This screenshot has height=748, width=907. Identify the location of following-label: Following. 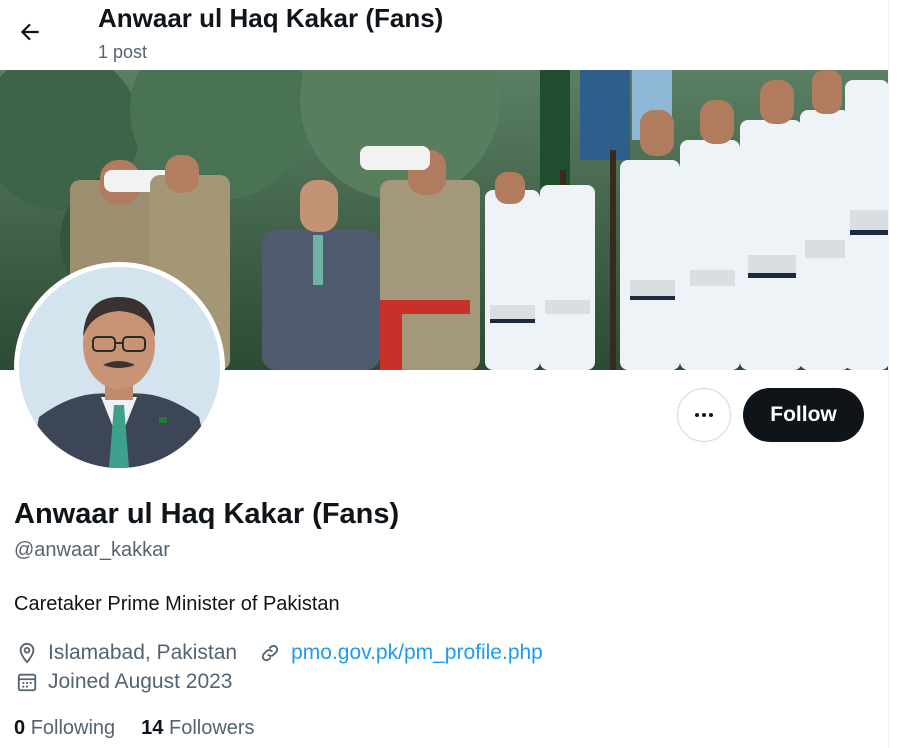
(73, 728).